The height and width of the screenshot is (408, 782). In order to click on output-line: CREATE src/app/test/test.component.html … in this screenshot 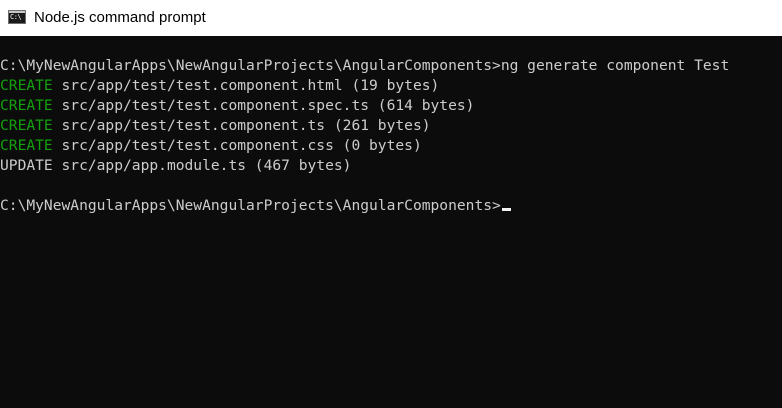, I will do `click(219, 86)`.